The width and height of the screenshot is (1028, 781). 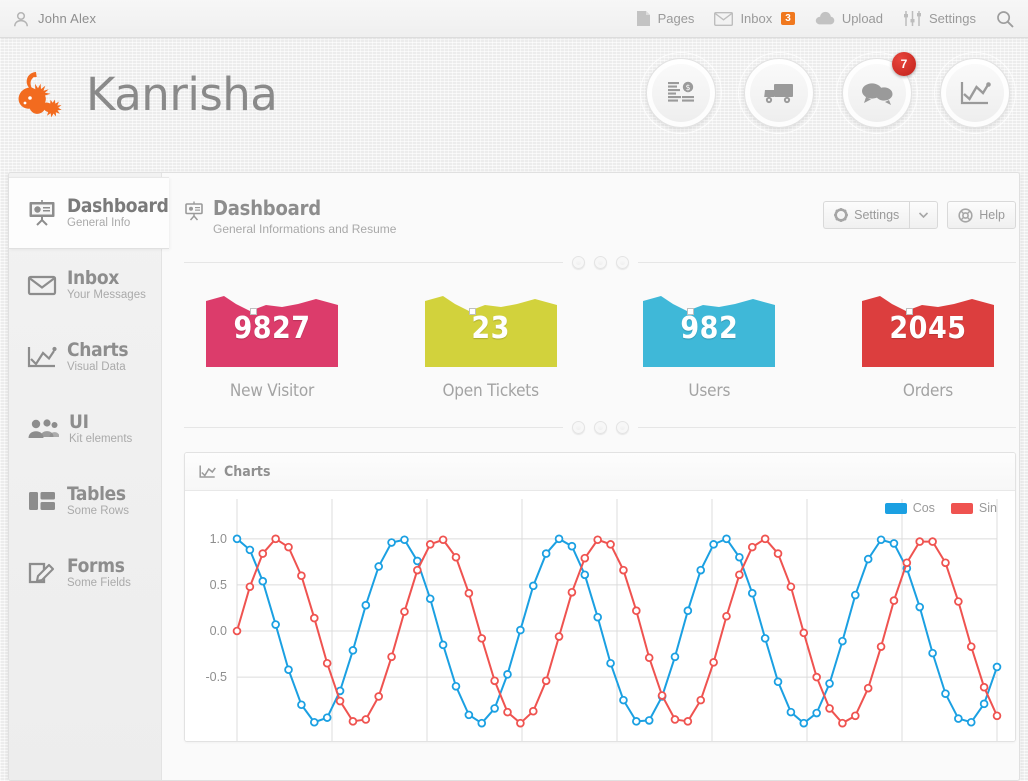 What do you see at coordinates (194, 211) in the screenshot?
I see `presentation-icon` at bounding box center [194, 211].